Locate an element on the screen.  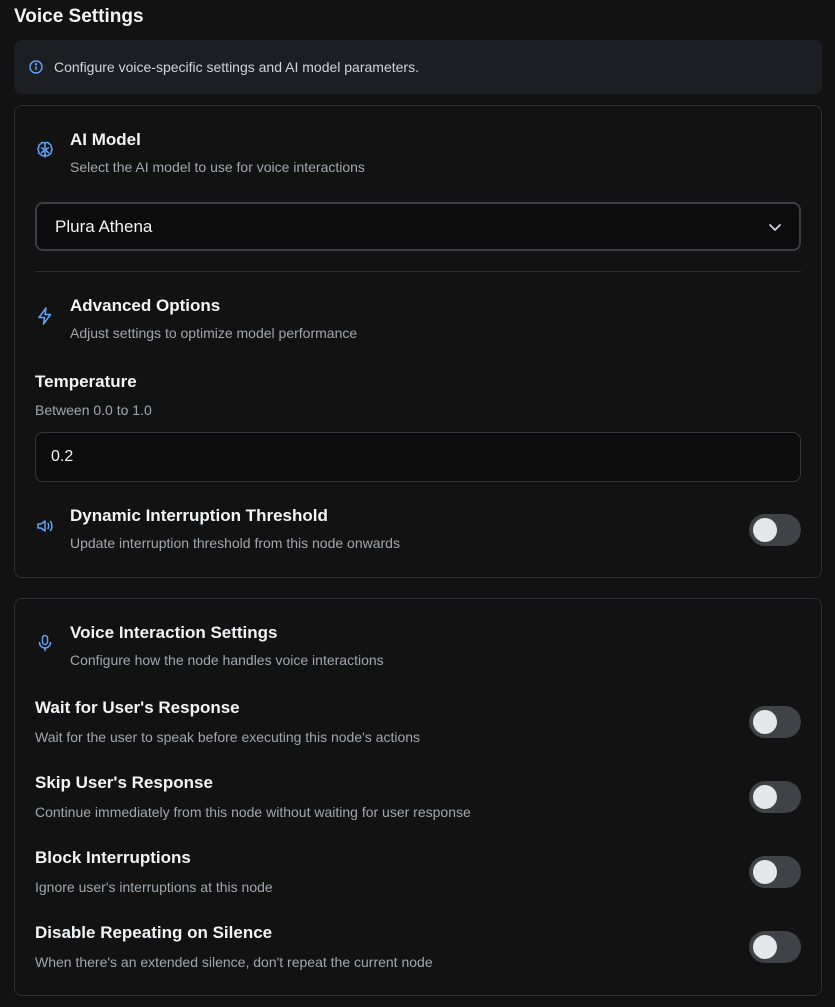
ai-model-select: Plura Athena is located at coordinates (418, 226).